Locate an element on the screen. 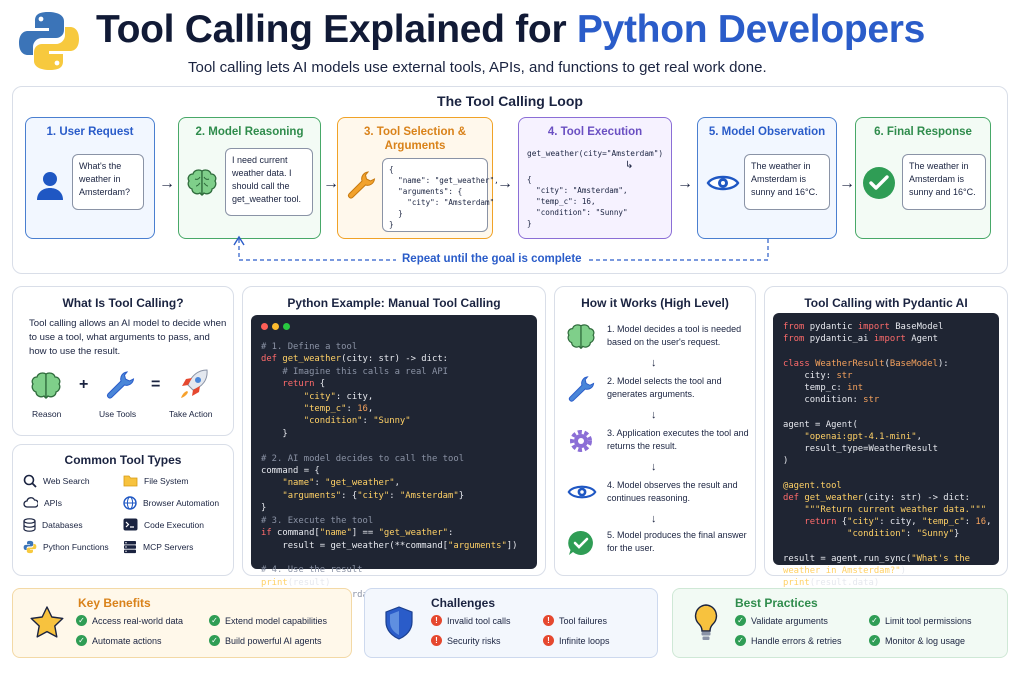  practice-item: ✓ Handle errors & retries is located at coordinates (788, 640).